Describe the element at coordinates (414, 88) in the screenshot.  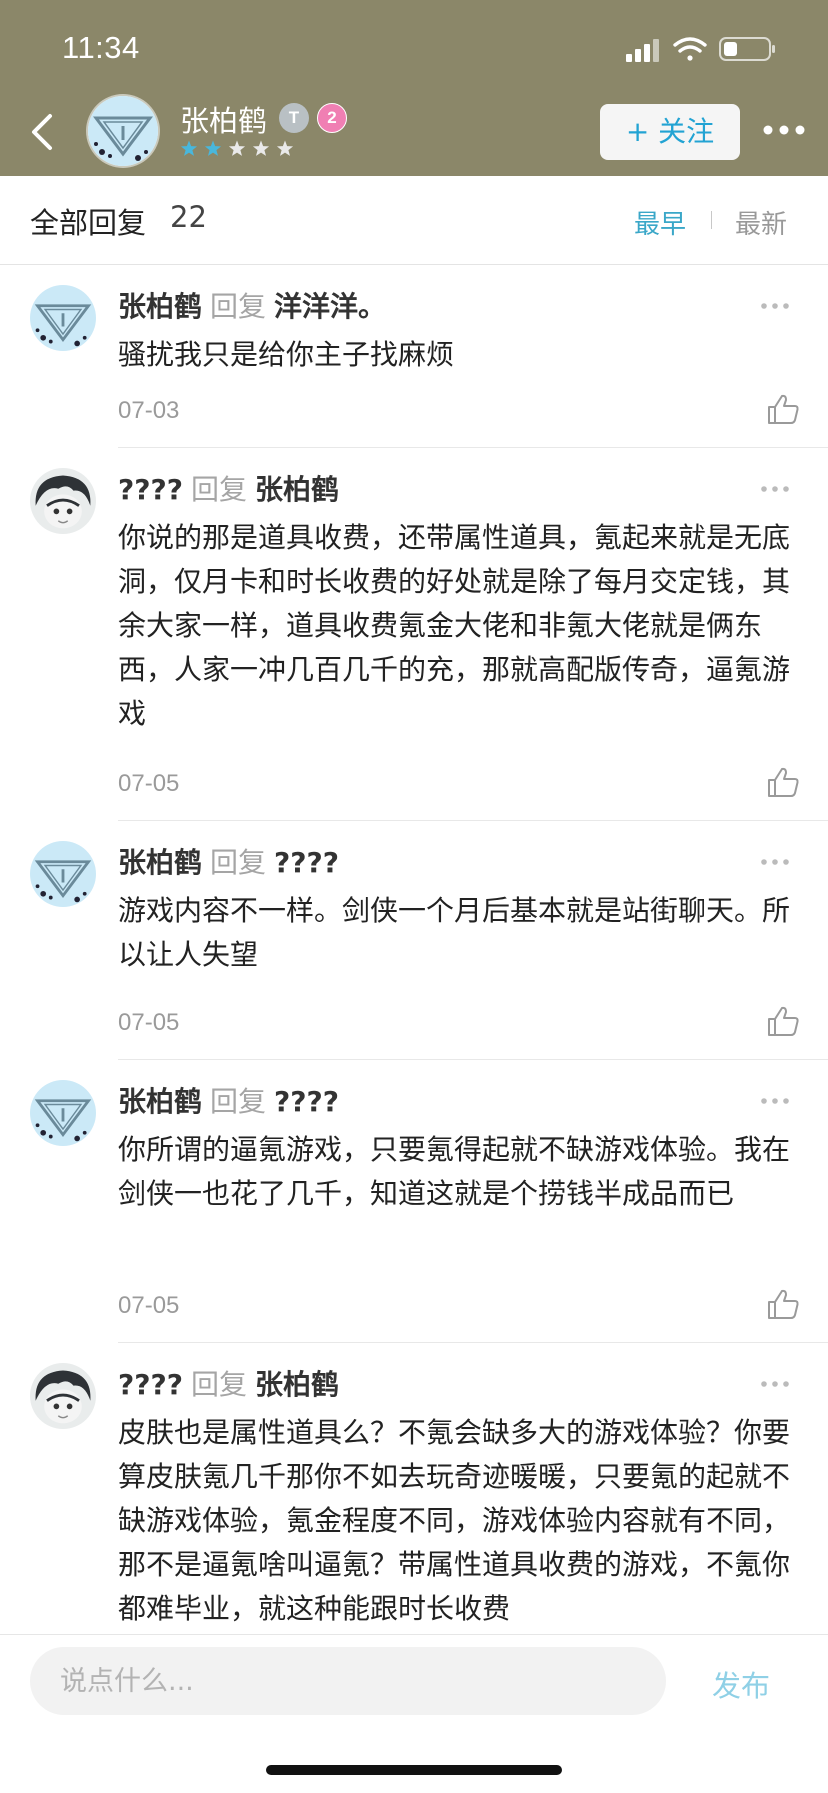
I see `top-header: 11:34 张柏鹤 T 2 + 关注` at that location.